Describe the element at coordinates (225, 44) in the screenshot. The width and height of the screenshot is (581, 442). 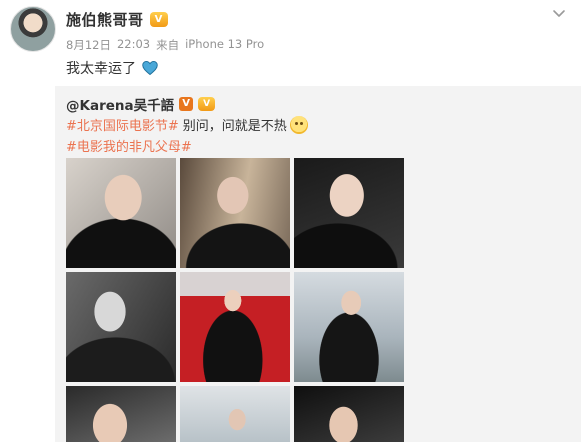
I see `post-source: iPhone 13 Pro` at that location.